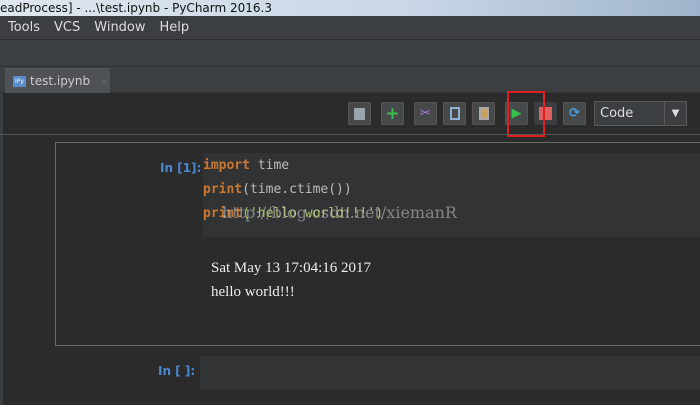  I want to click on code-input-empty, so click(450, 373).